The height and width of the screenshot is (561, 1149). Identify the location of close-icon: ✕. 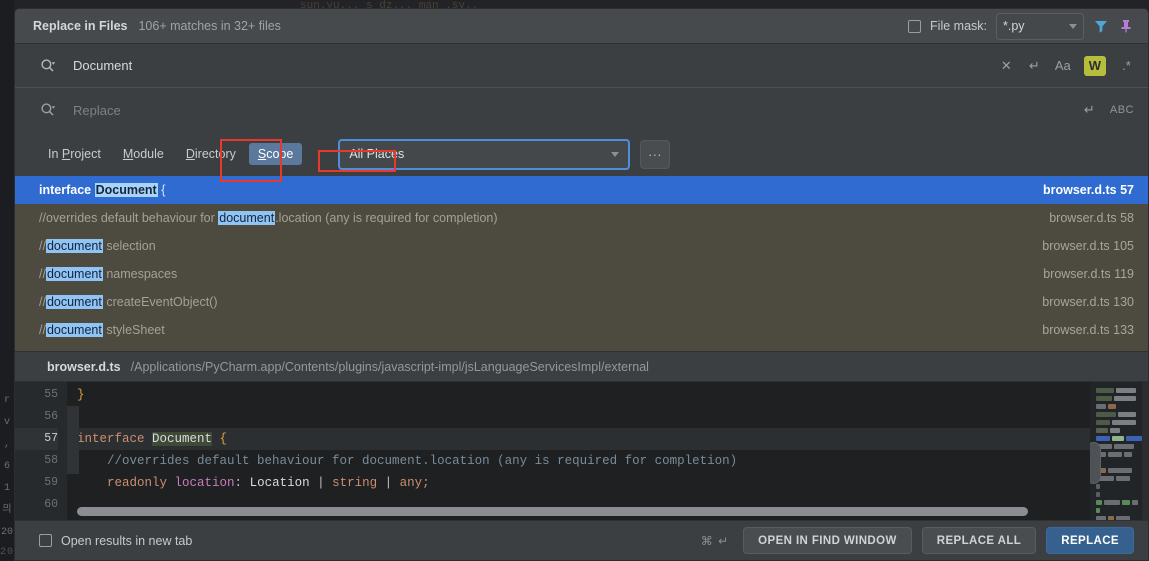
(1006, 66).